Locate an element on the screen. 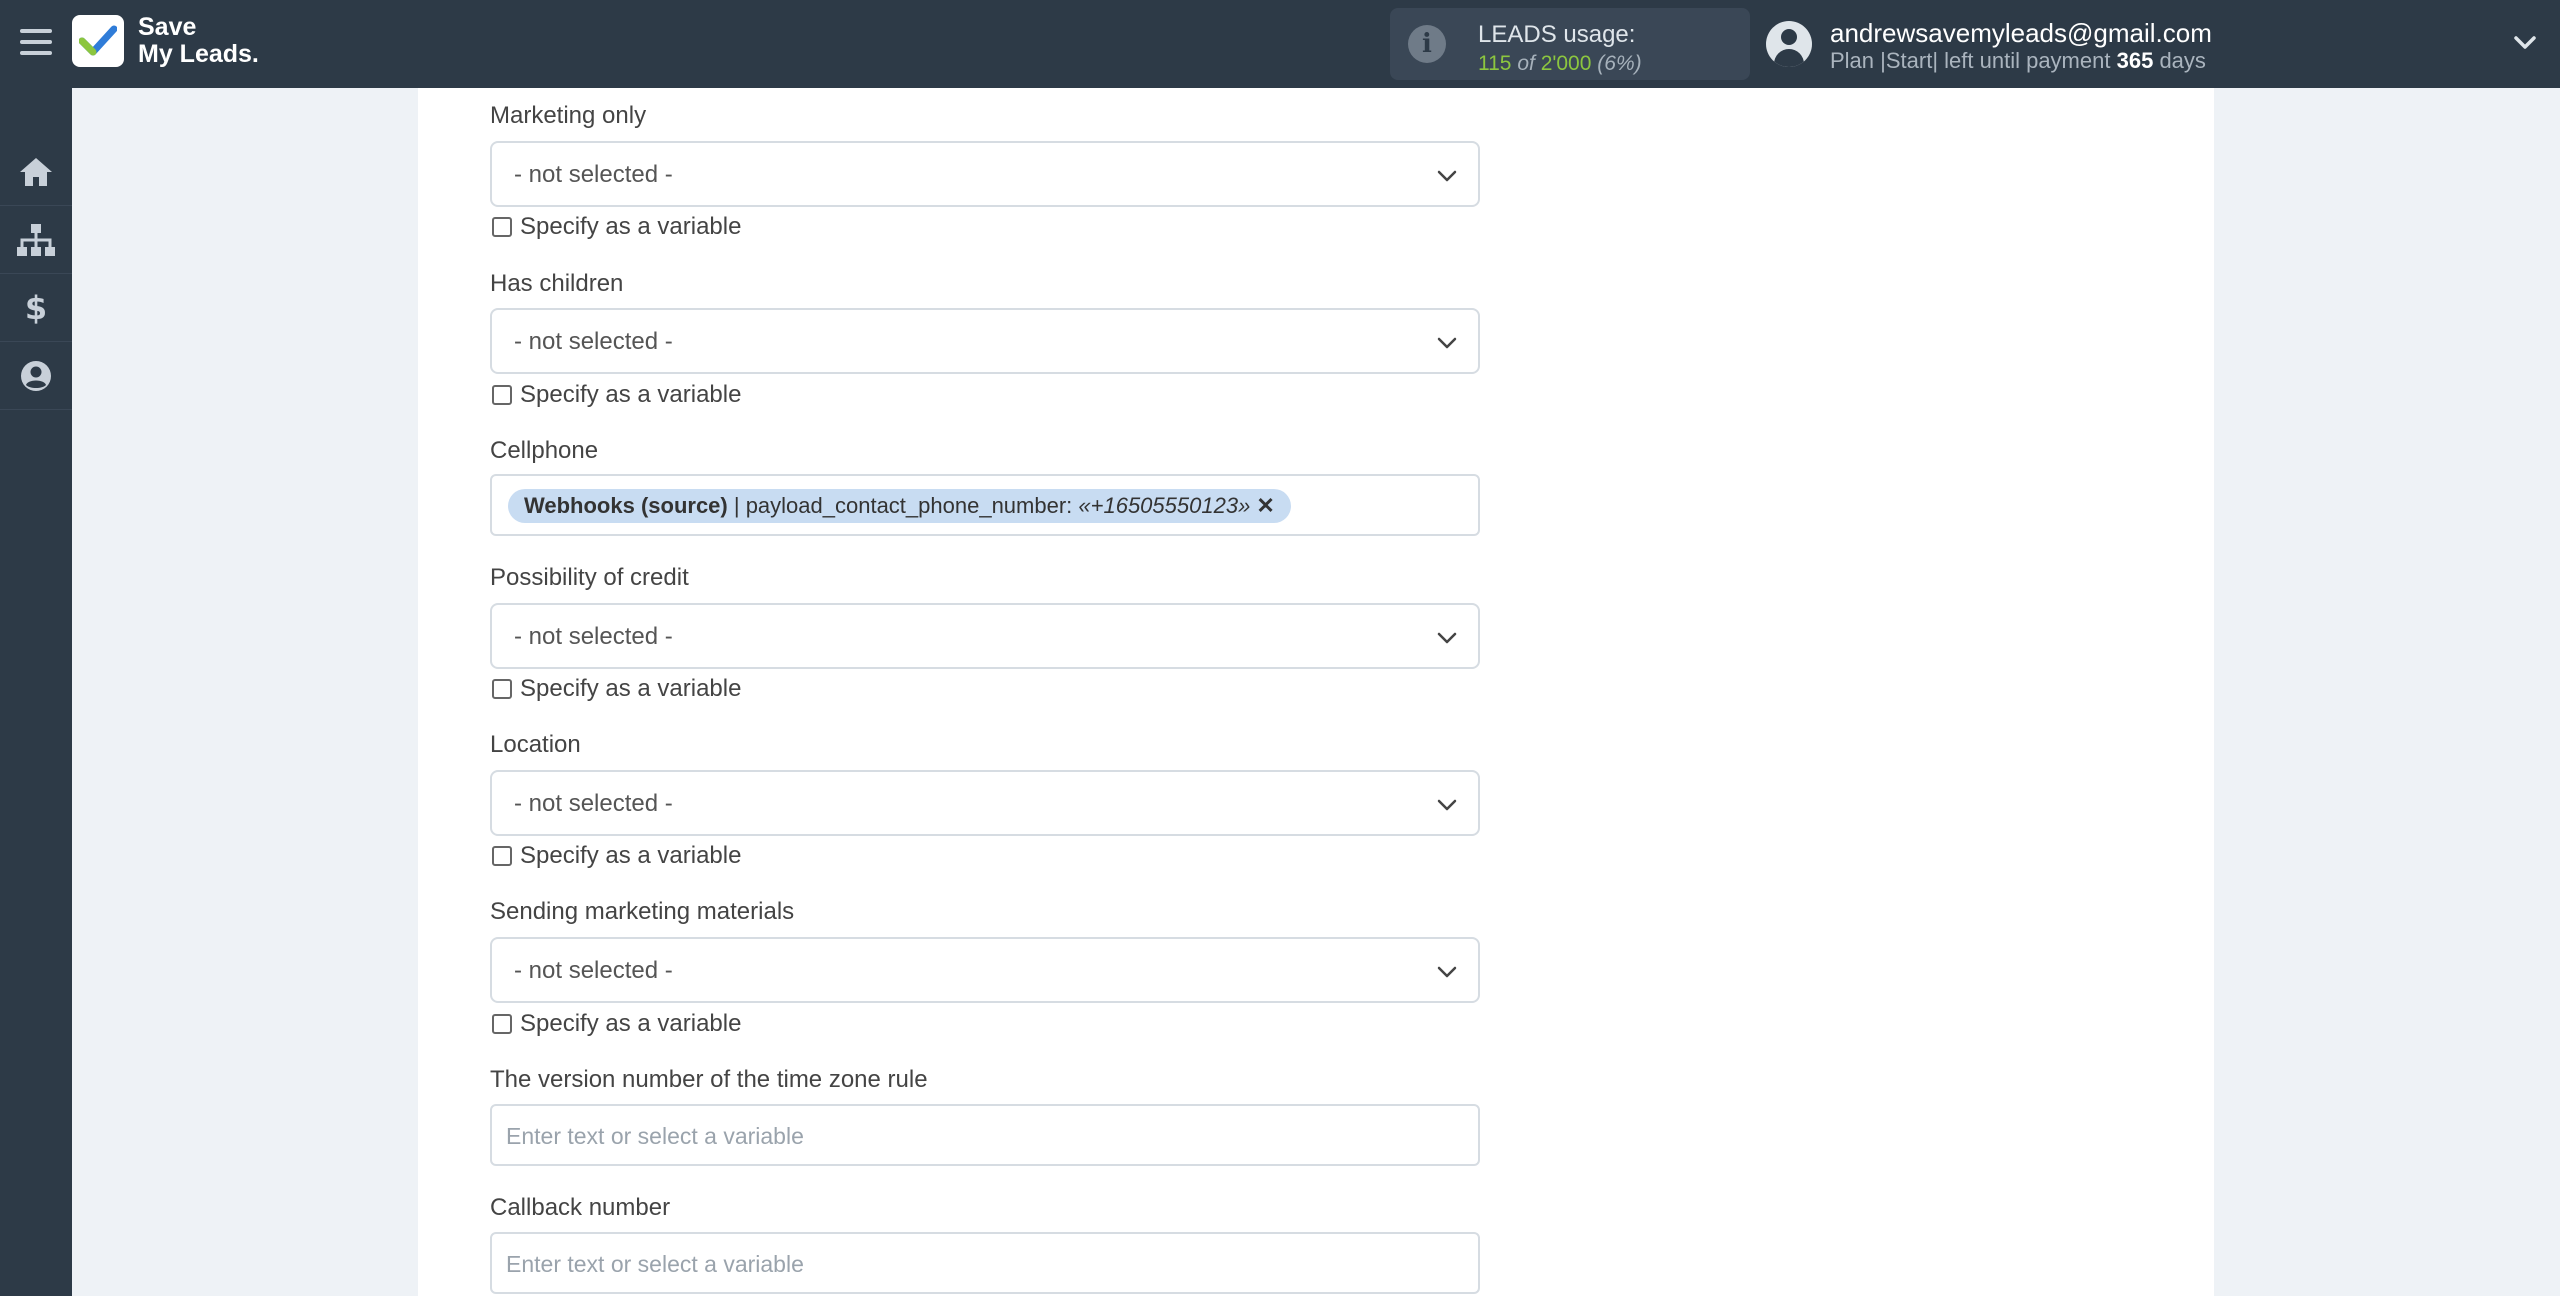 Image resolution: width=2560 pixels, height=1296 pixels. logo: Save My Leads. is located at coordinates (165, 41).